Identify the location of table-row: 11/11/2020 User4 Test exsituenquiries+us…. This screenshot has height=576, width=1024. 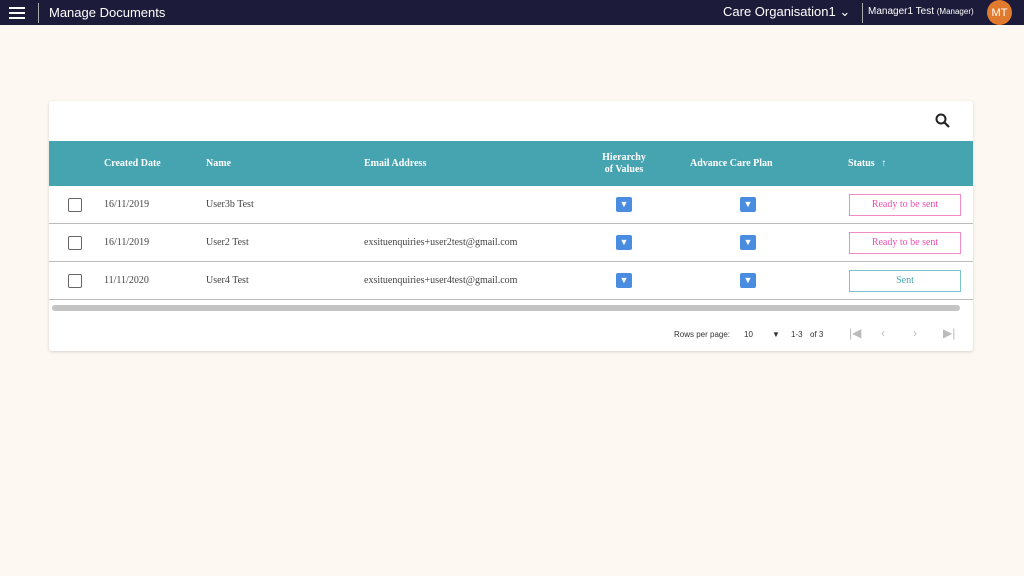
(511, 281).